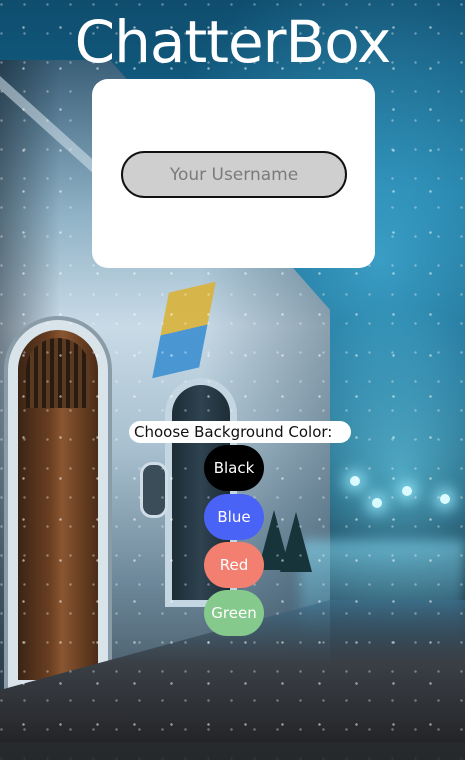  I want to click on green-color-button: Green, so click(234, 613).